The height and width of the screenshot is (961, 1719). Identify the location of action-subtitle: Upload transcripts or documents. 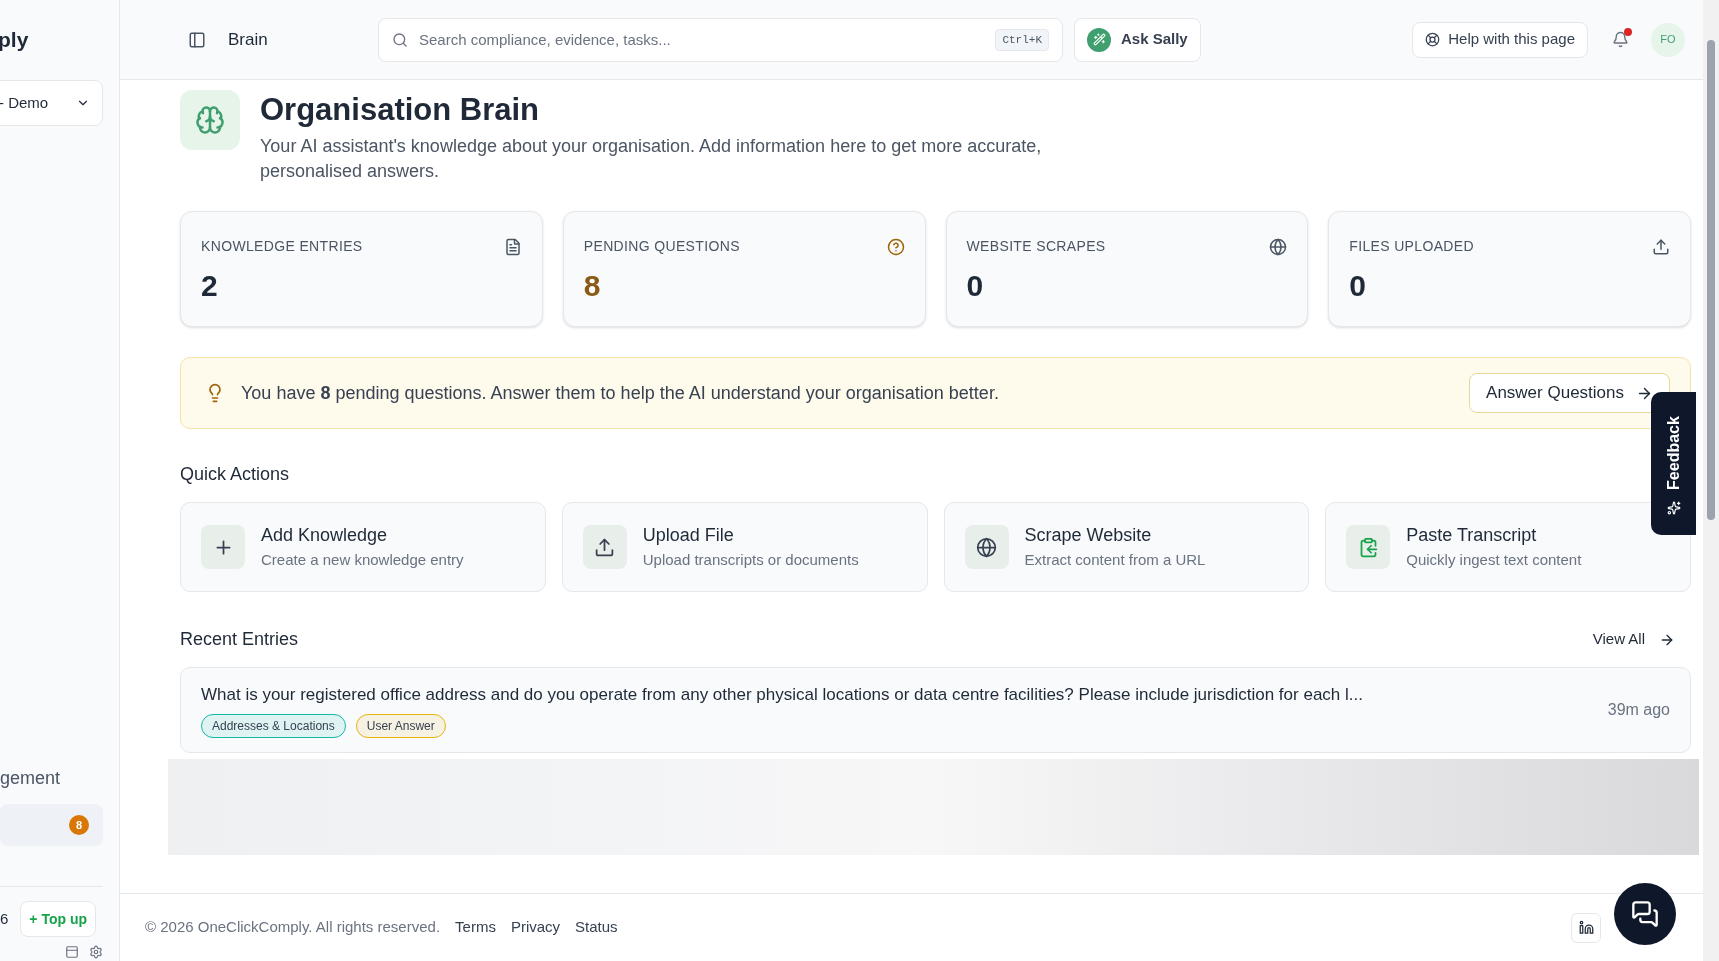
(750, 560).